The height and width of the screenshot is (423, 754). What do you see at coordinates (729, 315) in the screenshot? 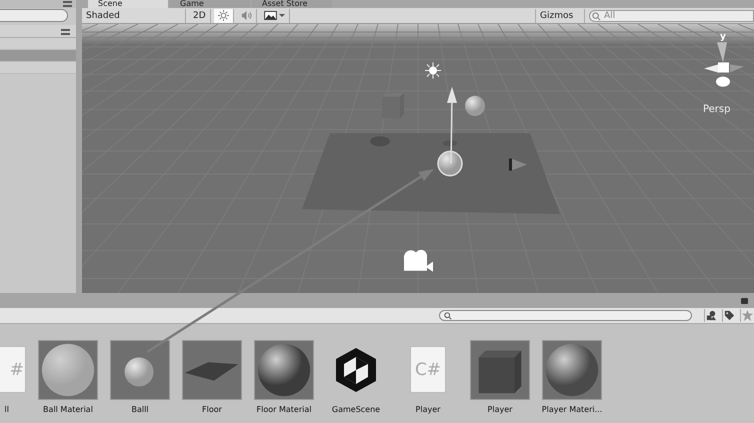
I see `tag-icon` at bounding box center [729, 315].